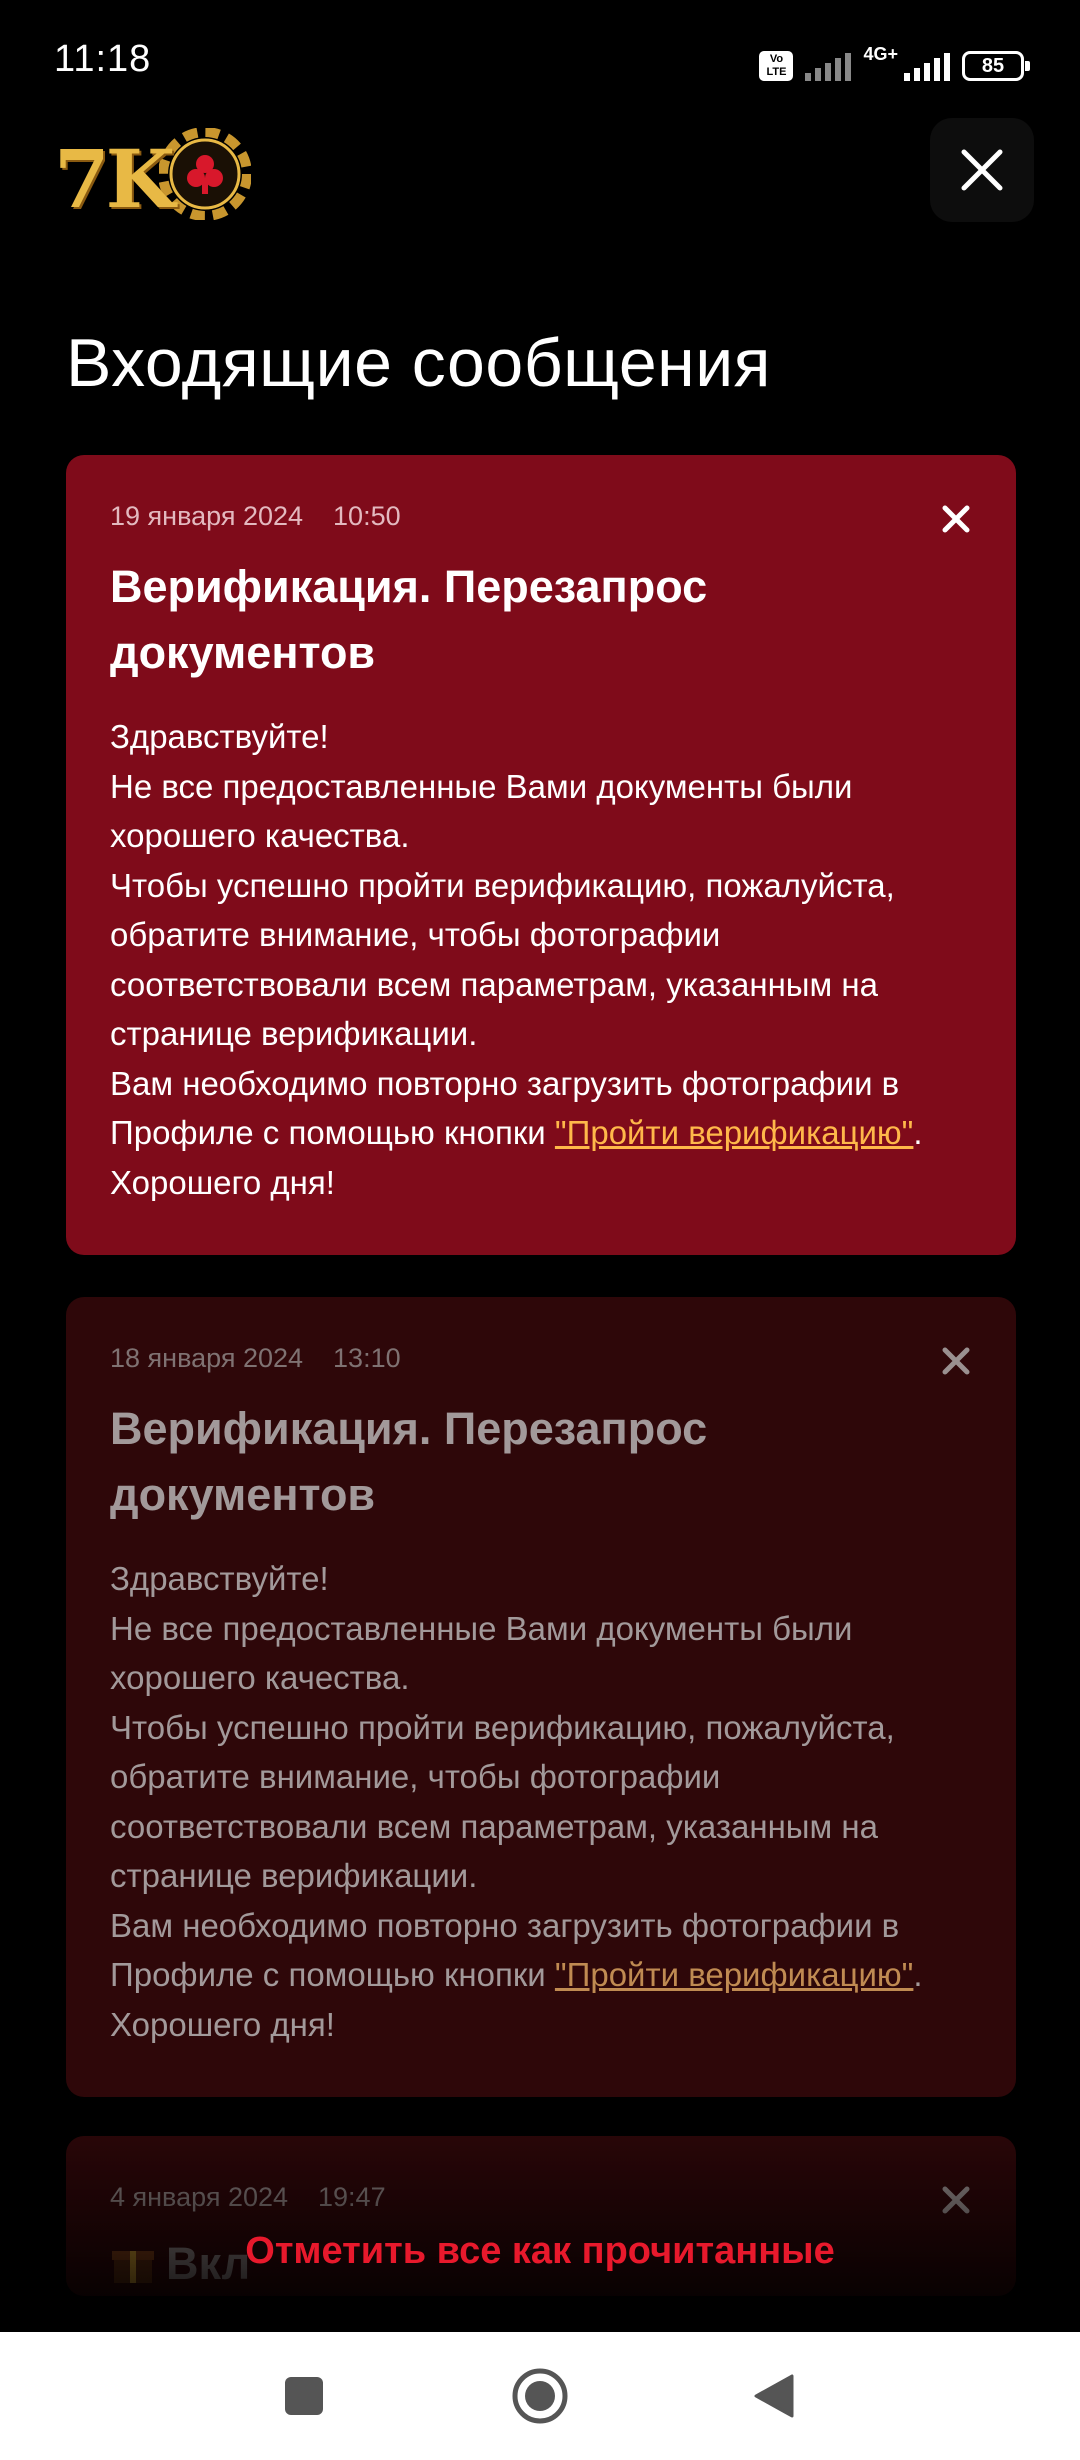 The image size is (1080, 2460). I want to click on signal-icon-sim1, so click(828, 66).